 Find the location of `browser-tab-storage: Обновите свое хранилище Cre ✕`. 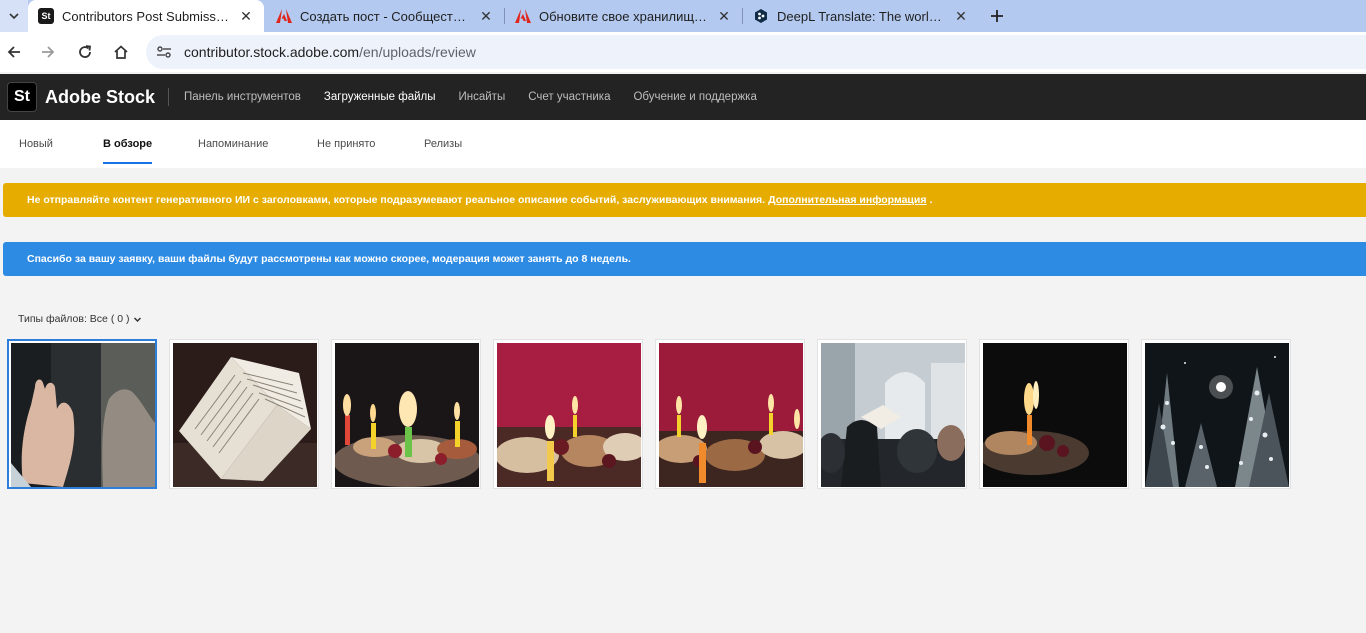

browser-tab-storage: Обновите свое хранилище Cre ✕ is located at coordinates (623, 16).